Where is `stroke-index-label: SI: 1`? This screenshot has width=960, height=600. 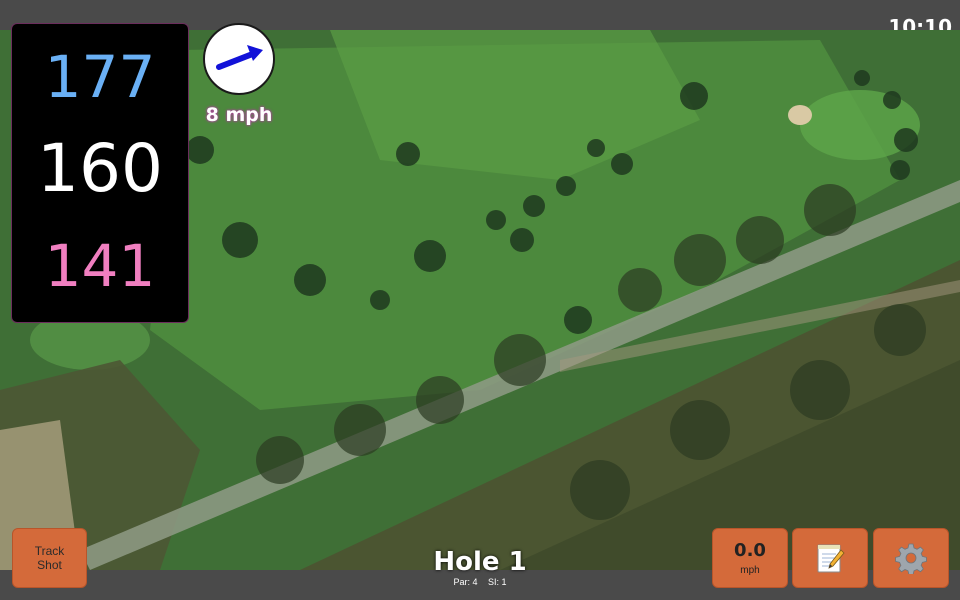
stroke-index-label: SI: 1 is located at coordinates (497, 582).